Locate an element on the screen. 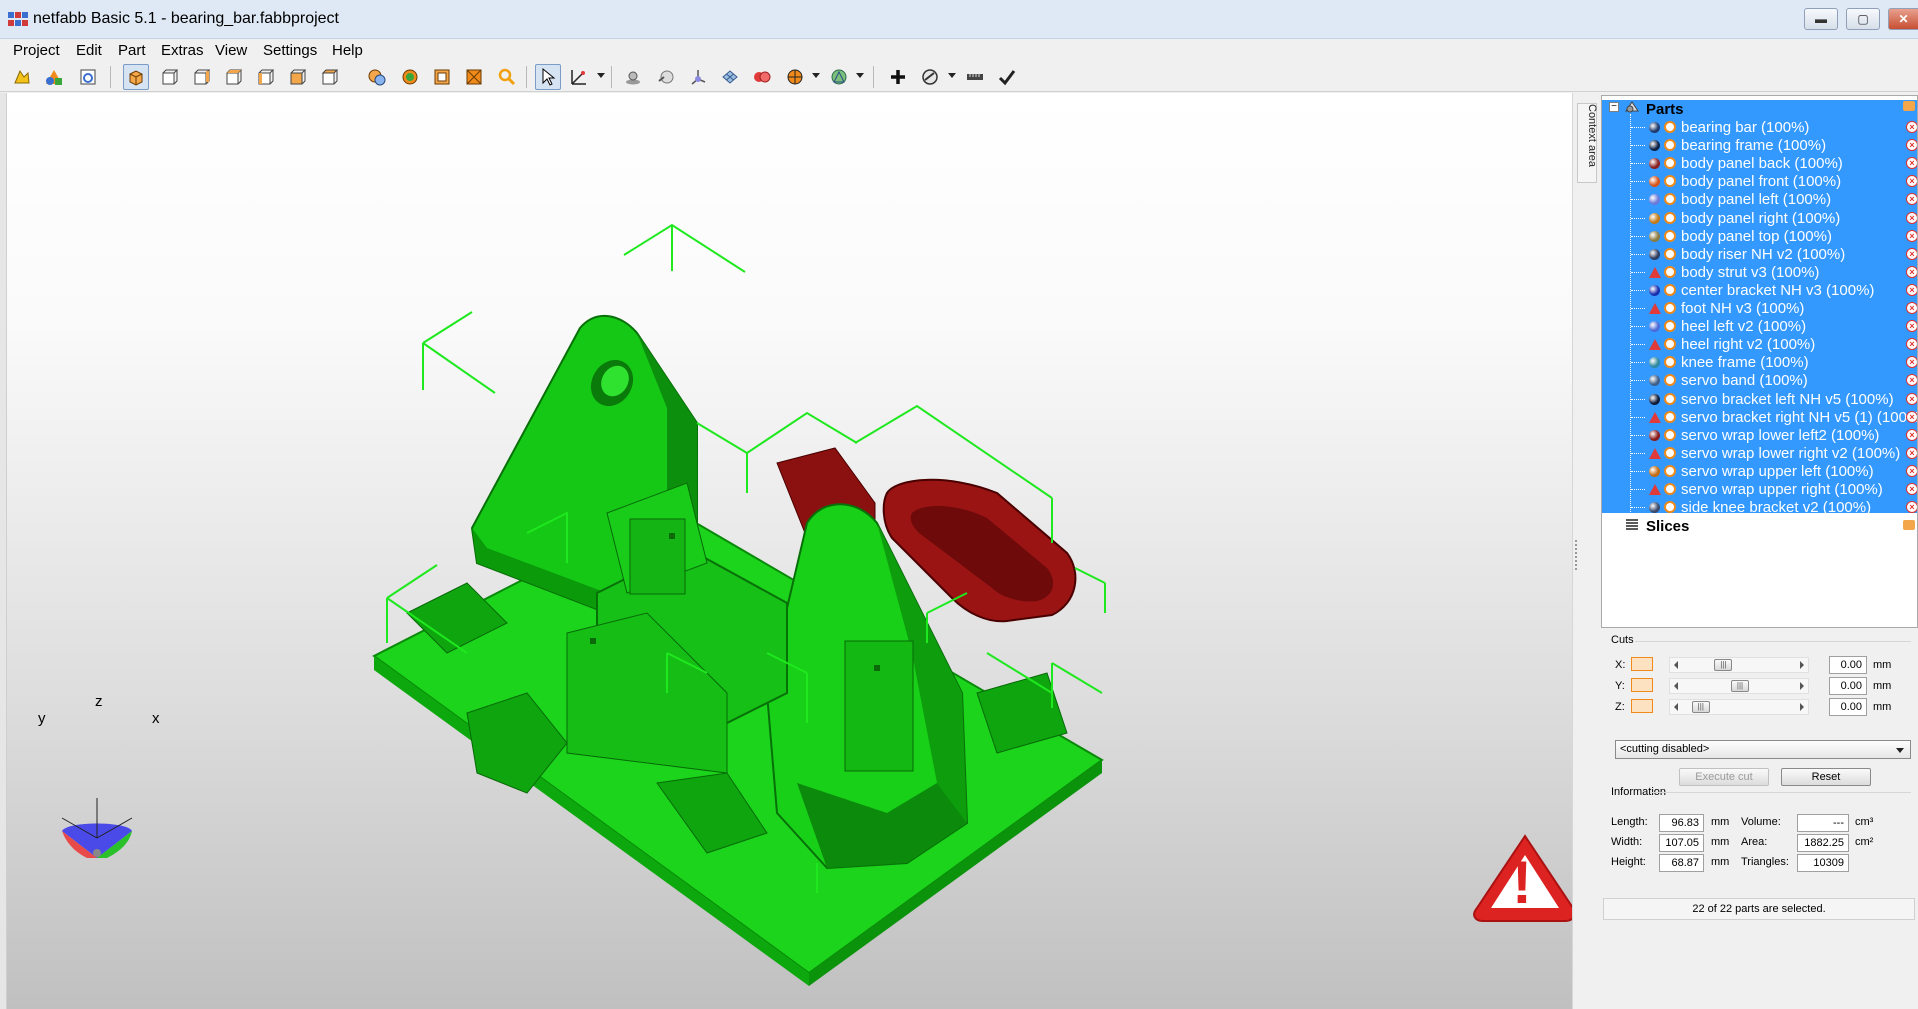 The height and width of the screenshot is (1009, 1918). tree-part-row: center bracket NH v3 (100%) × is located at coordinates (1759, 290).